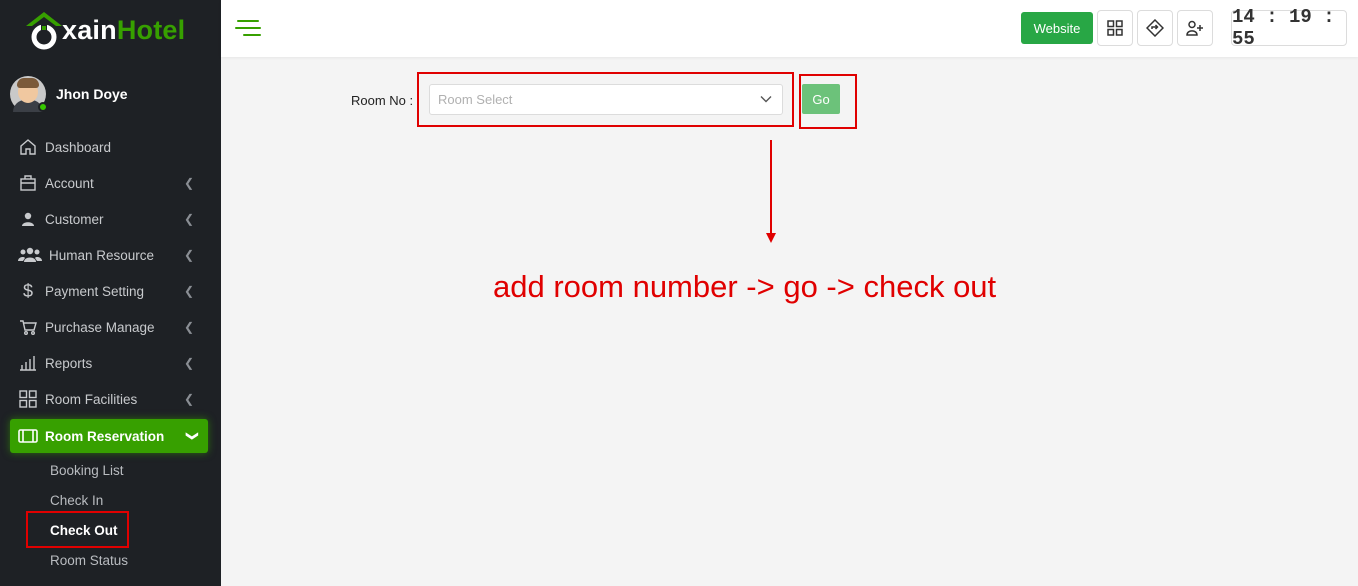 This screenshot has width=1358, height=586. What do you see at coordinates (78, 147) in the screenshot?
I see `sidebar-item-label: Dashboard` at bounding box center [78, 147].